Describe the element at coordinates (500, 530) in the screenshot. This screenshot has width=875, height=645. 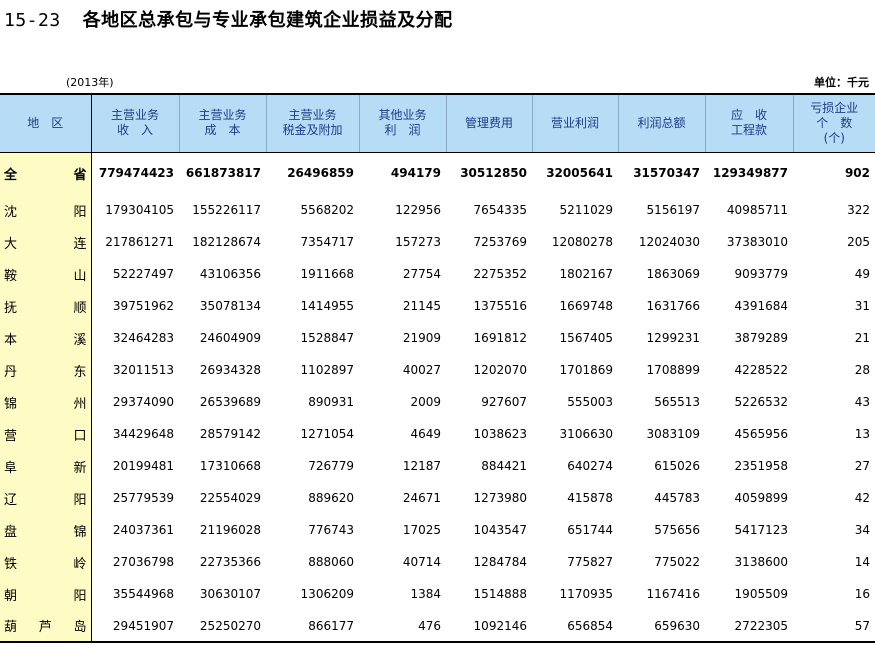
I see `value-cell: 1043547` at that location.